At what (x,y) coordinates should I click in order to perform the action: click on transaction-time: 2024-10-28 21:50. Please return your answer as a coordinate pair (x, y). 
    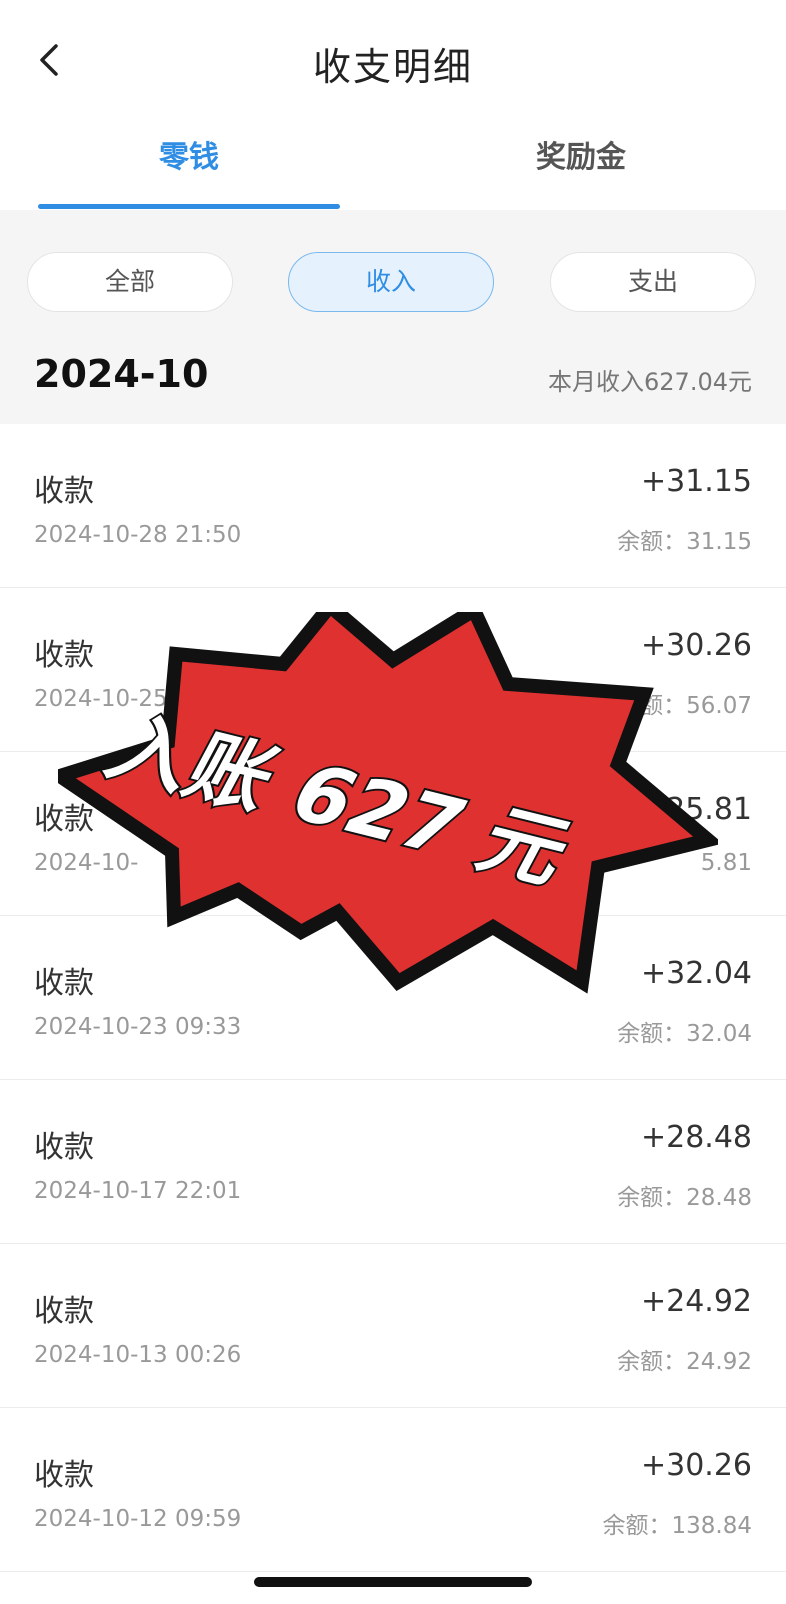
    Looking at the image, I should click on (138, 535).